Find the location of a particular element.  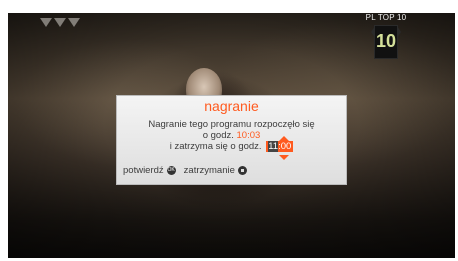

top10-number: 10 is located at coordinates (386, 41).